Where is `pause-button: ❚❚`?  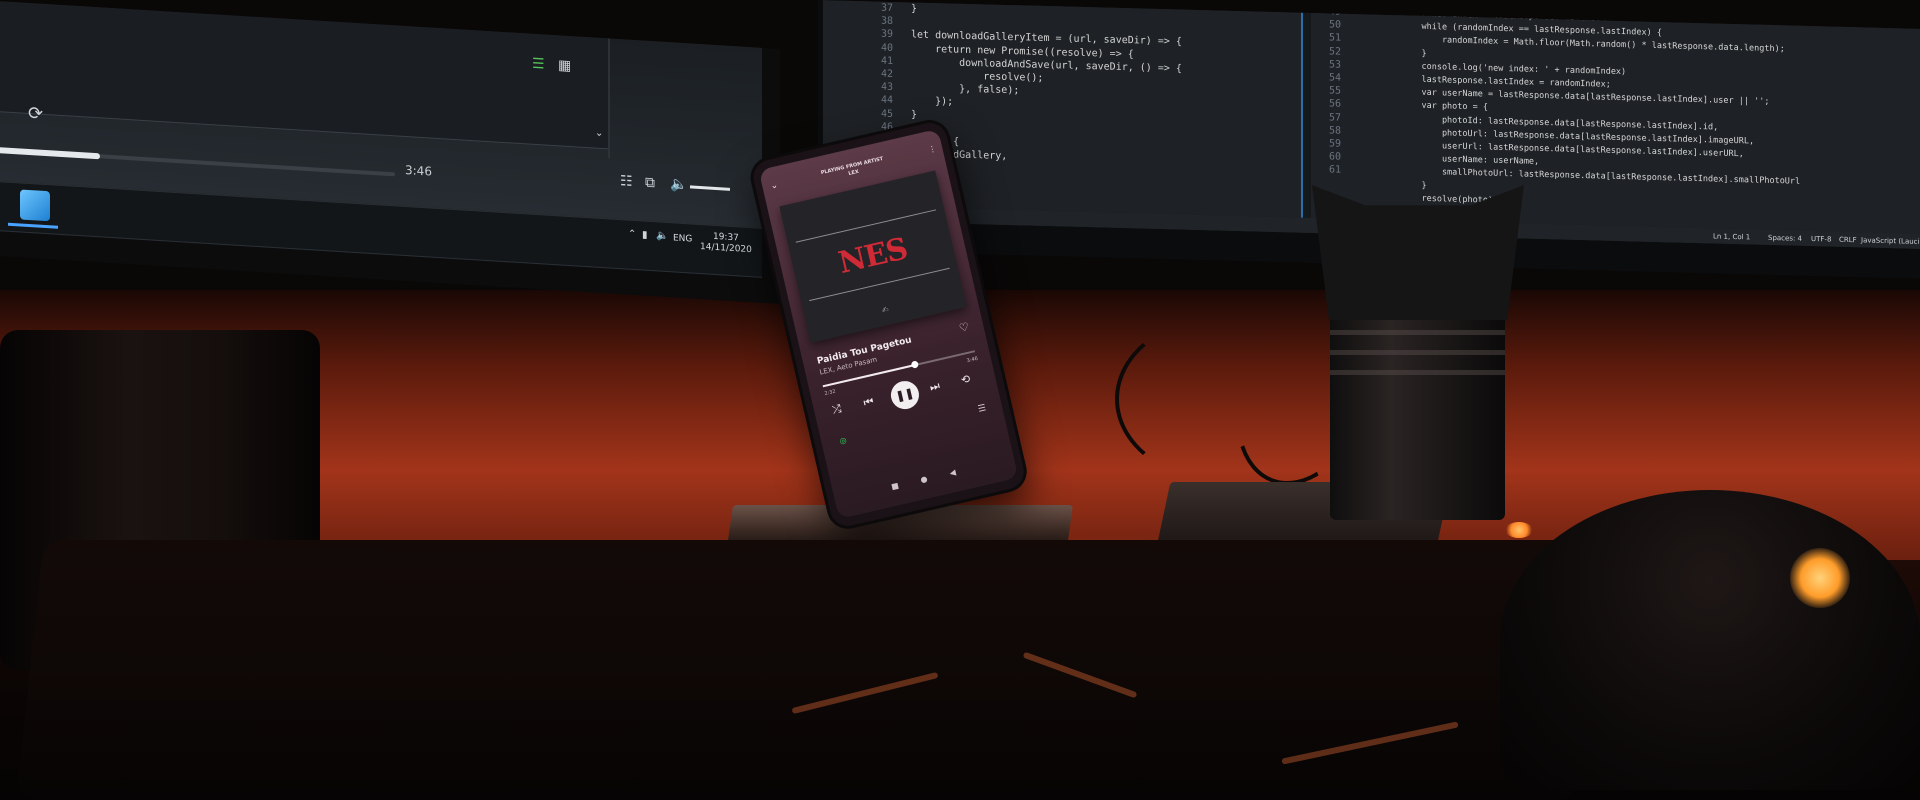
pause-button: ❚❚ is located at coordinates (905, 395).